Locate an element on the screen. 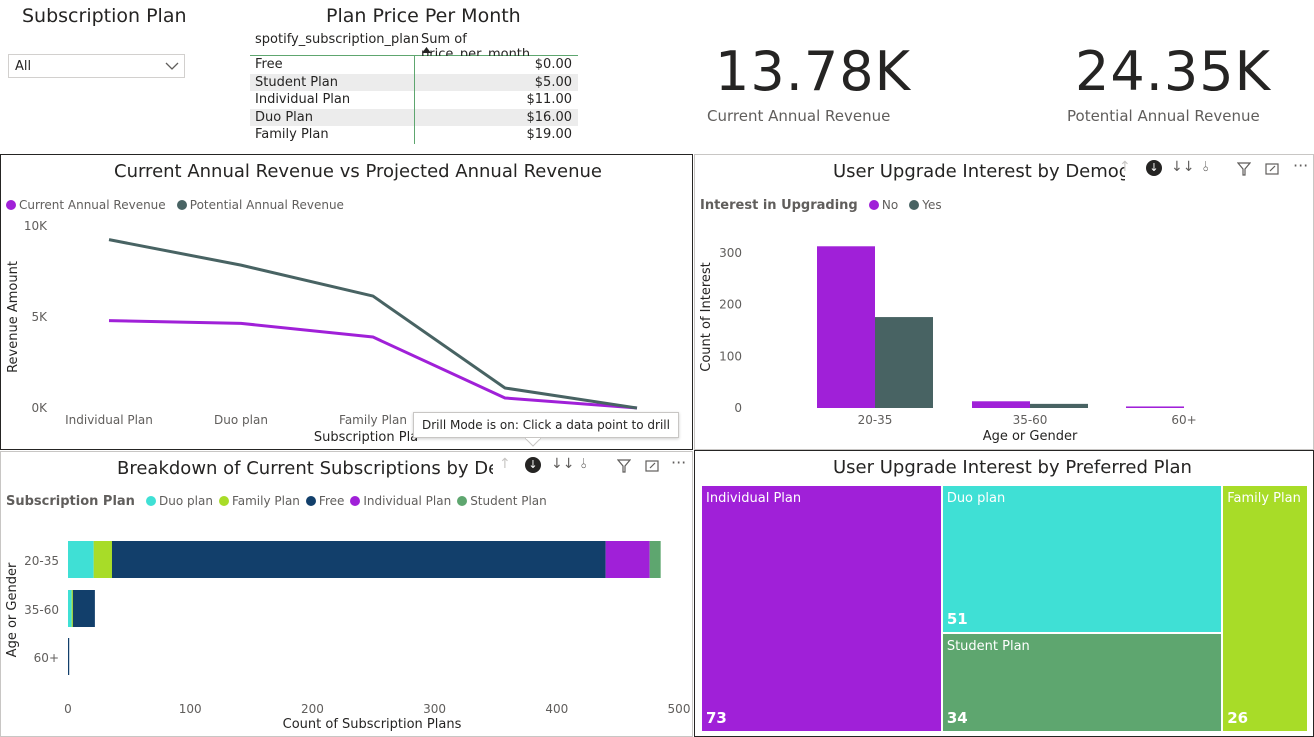 The width and height of the screenshot is (1314, 737). treemap-tile-label: Individual Plan is located at coordinates (754, 498).